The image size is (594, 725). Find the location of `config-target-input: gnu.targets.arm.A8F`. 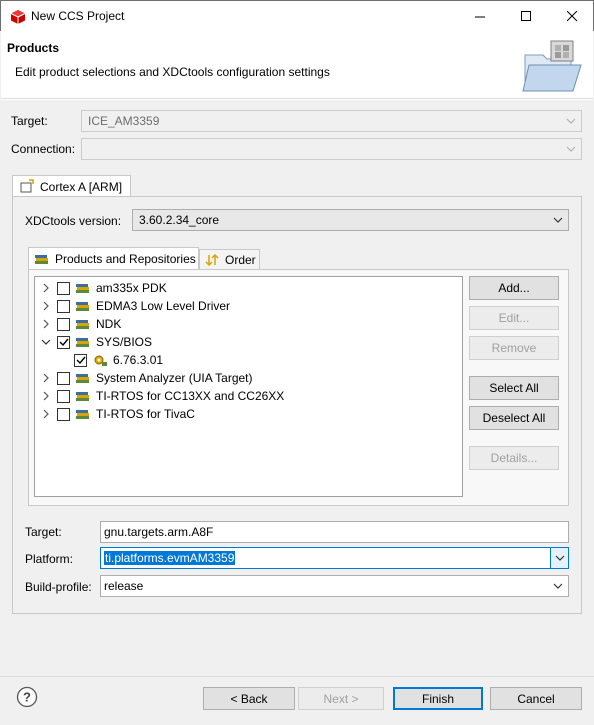

config-target-input: gnu.targets.arm.A8F is located at coordinates (334, 532).